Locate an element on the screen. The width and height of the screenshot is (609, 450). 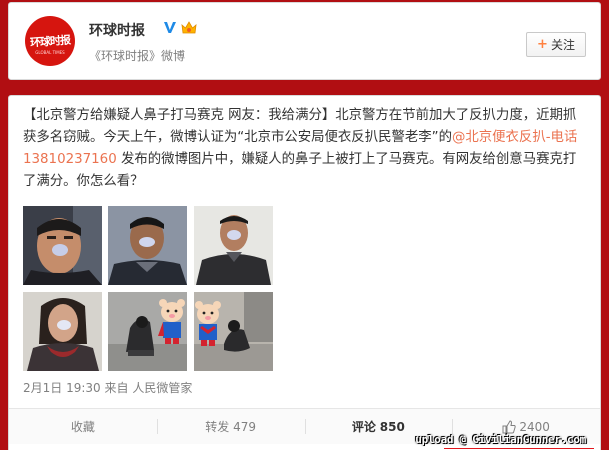
watermark-underline is located at coordinates (519, 448).